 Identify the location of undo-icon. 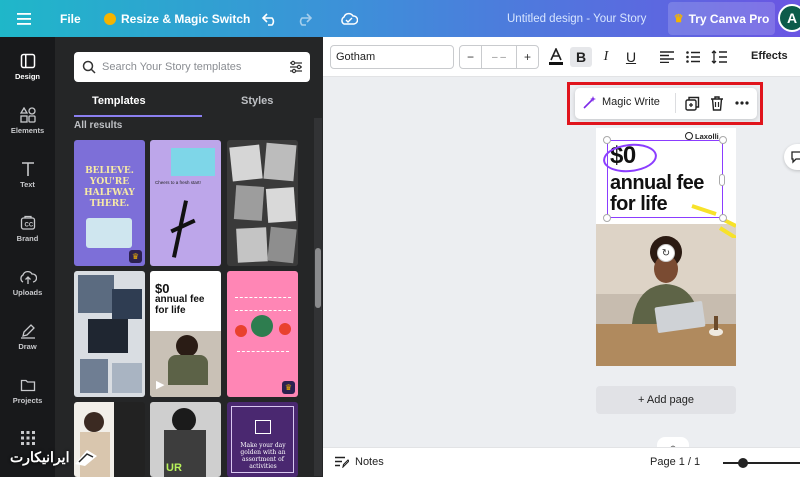
(270, 18).